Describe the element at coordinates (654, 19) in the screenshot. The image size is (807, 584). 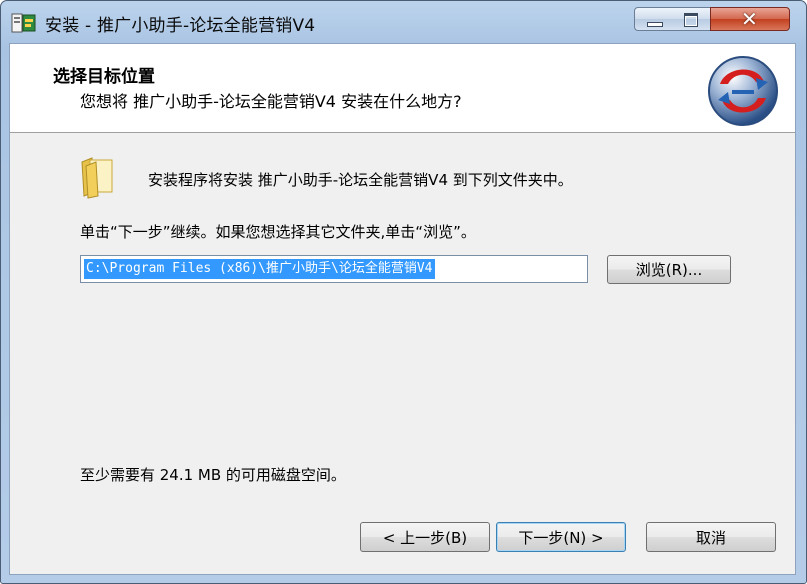
I see `minimize-button` at that location.